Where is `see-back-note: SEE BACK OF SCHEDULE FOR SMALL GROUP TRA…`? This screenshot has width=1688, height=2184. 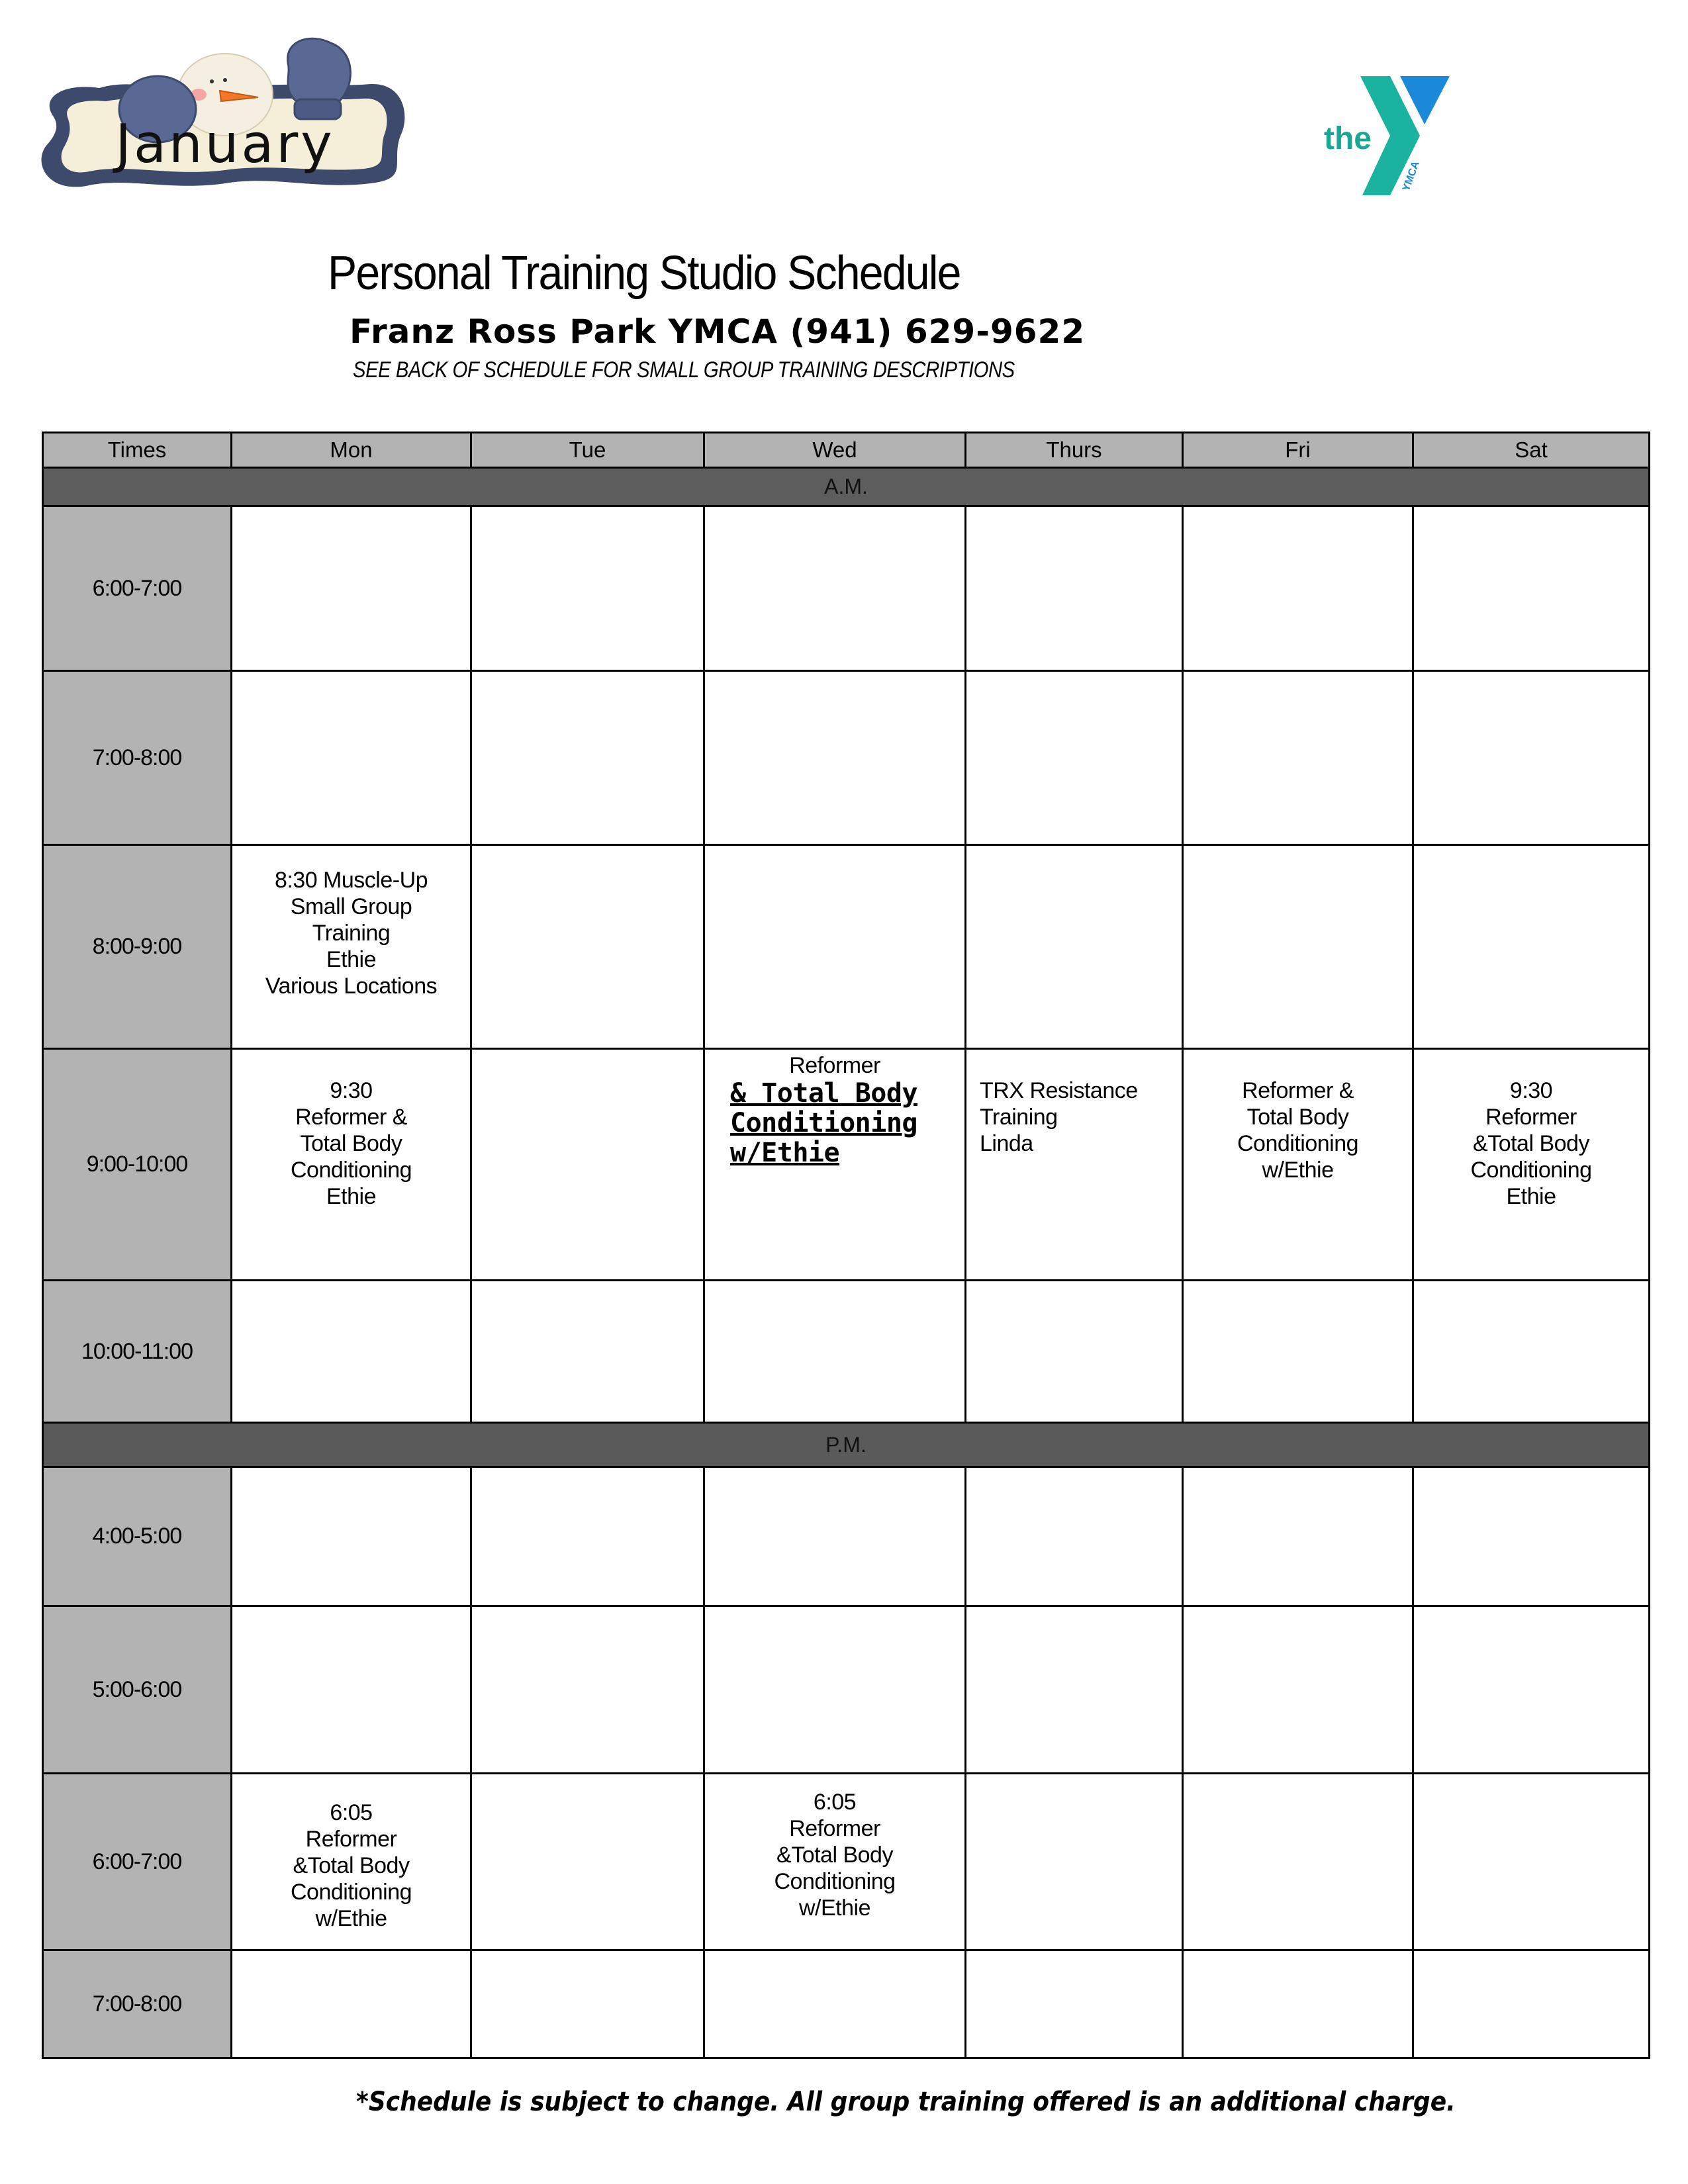
see-back-note: SEE BACK OF SCHEDULE FOR SMALL GROUP TRA… is located at coordinates (684, 370).